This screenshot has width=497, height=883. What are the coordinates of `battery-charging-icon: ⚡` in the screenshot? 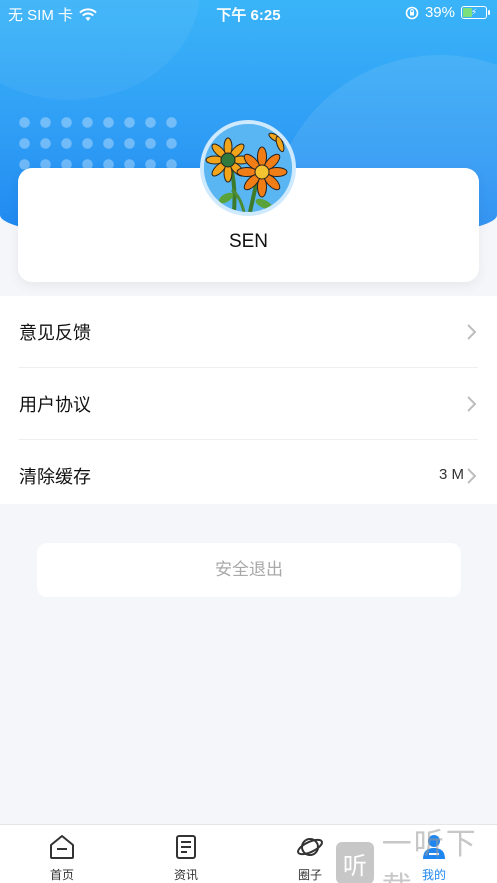 It's located at (475, 12).